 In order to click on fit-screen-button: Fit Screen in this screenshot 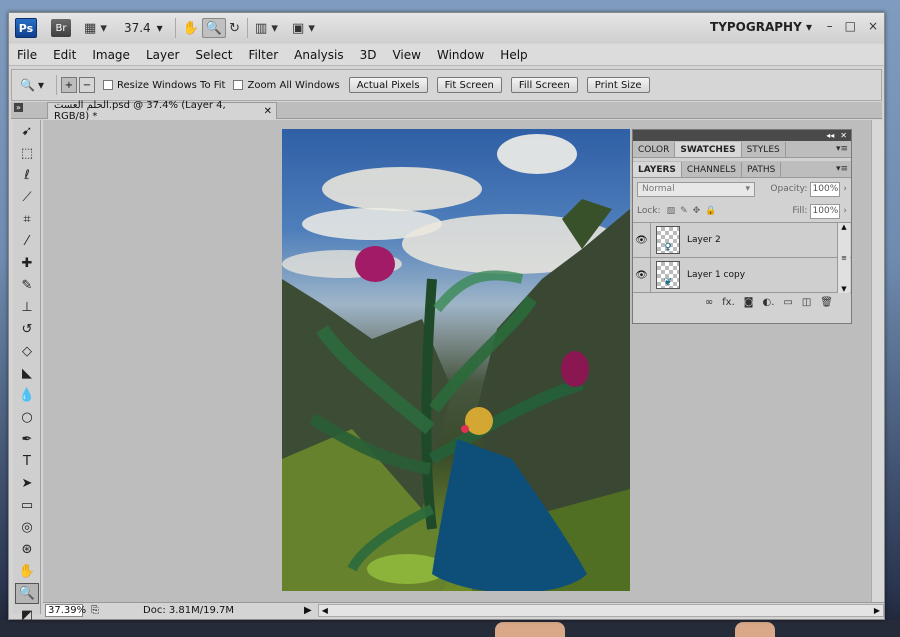, I will do `click(469, 85)`.